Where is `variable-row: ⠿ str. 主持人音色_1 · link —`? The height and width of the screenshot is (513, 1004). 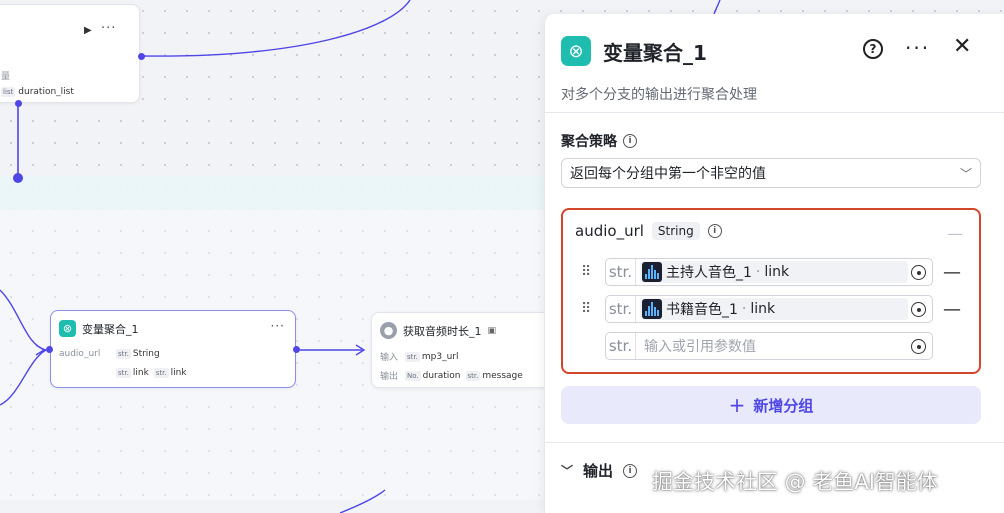 variable-row: ⠿ str. 主持人音色_1 · link — is located at coordinates (772, 272).